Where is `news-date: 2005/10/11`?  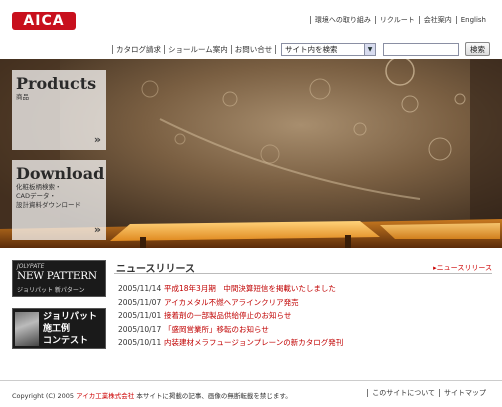
news-date: 2005/10/11 is located at coordinates (140, 343).